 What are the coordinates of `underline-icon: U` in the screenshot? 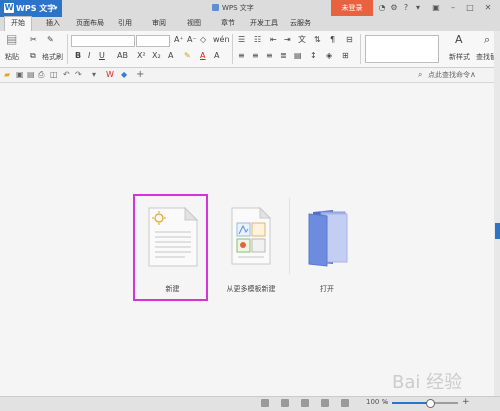 It's located at (102, 56).